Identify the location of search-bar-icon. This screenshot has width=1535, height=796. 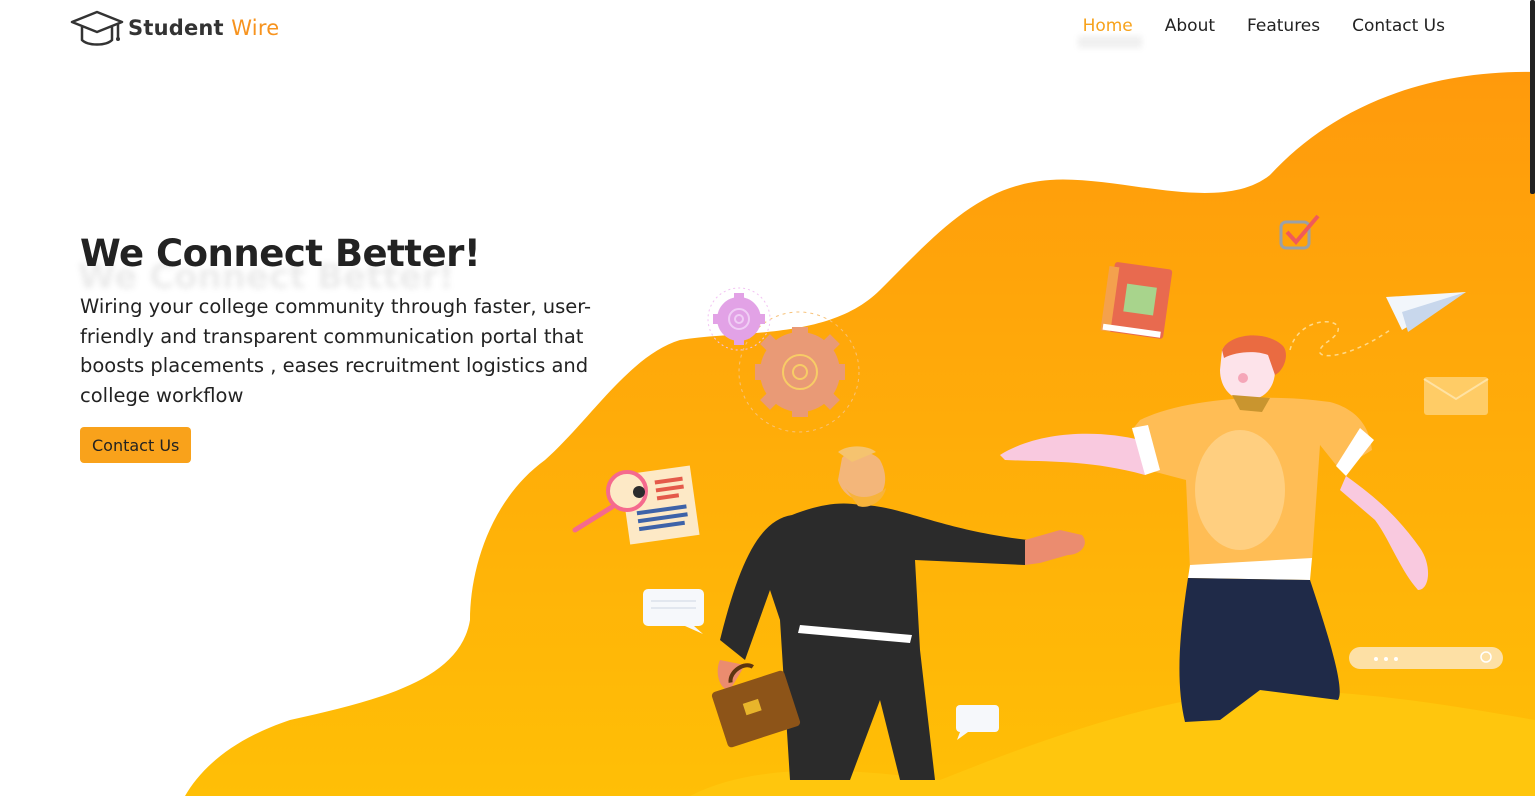
(1426, 658).